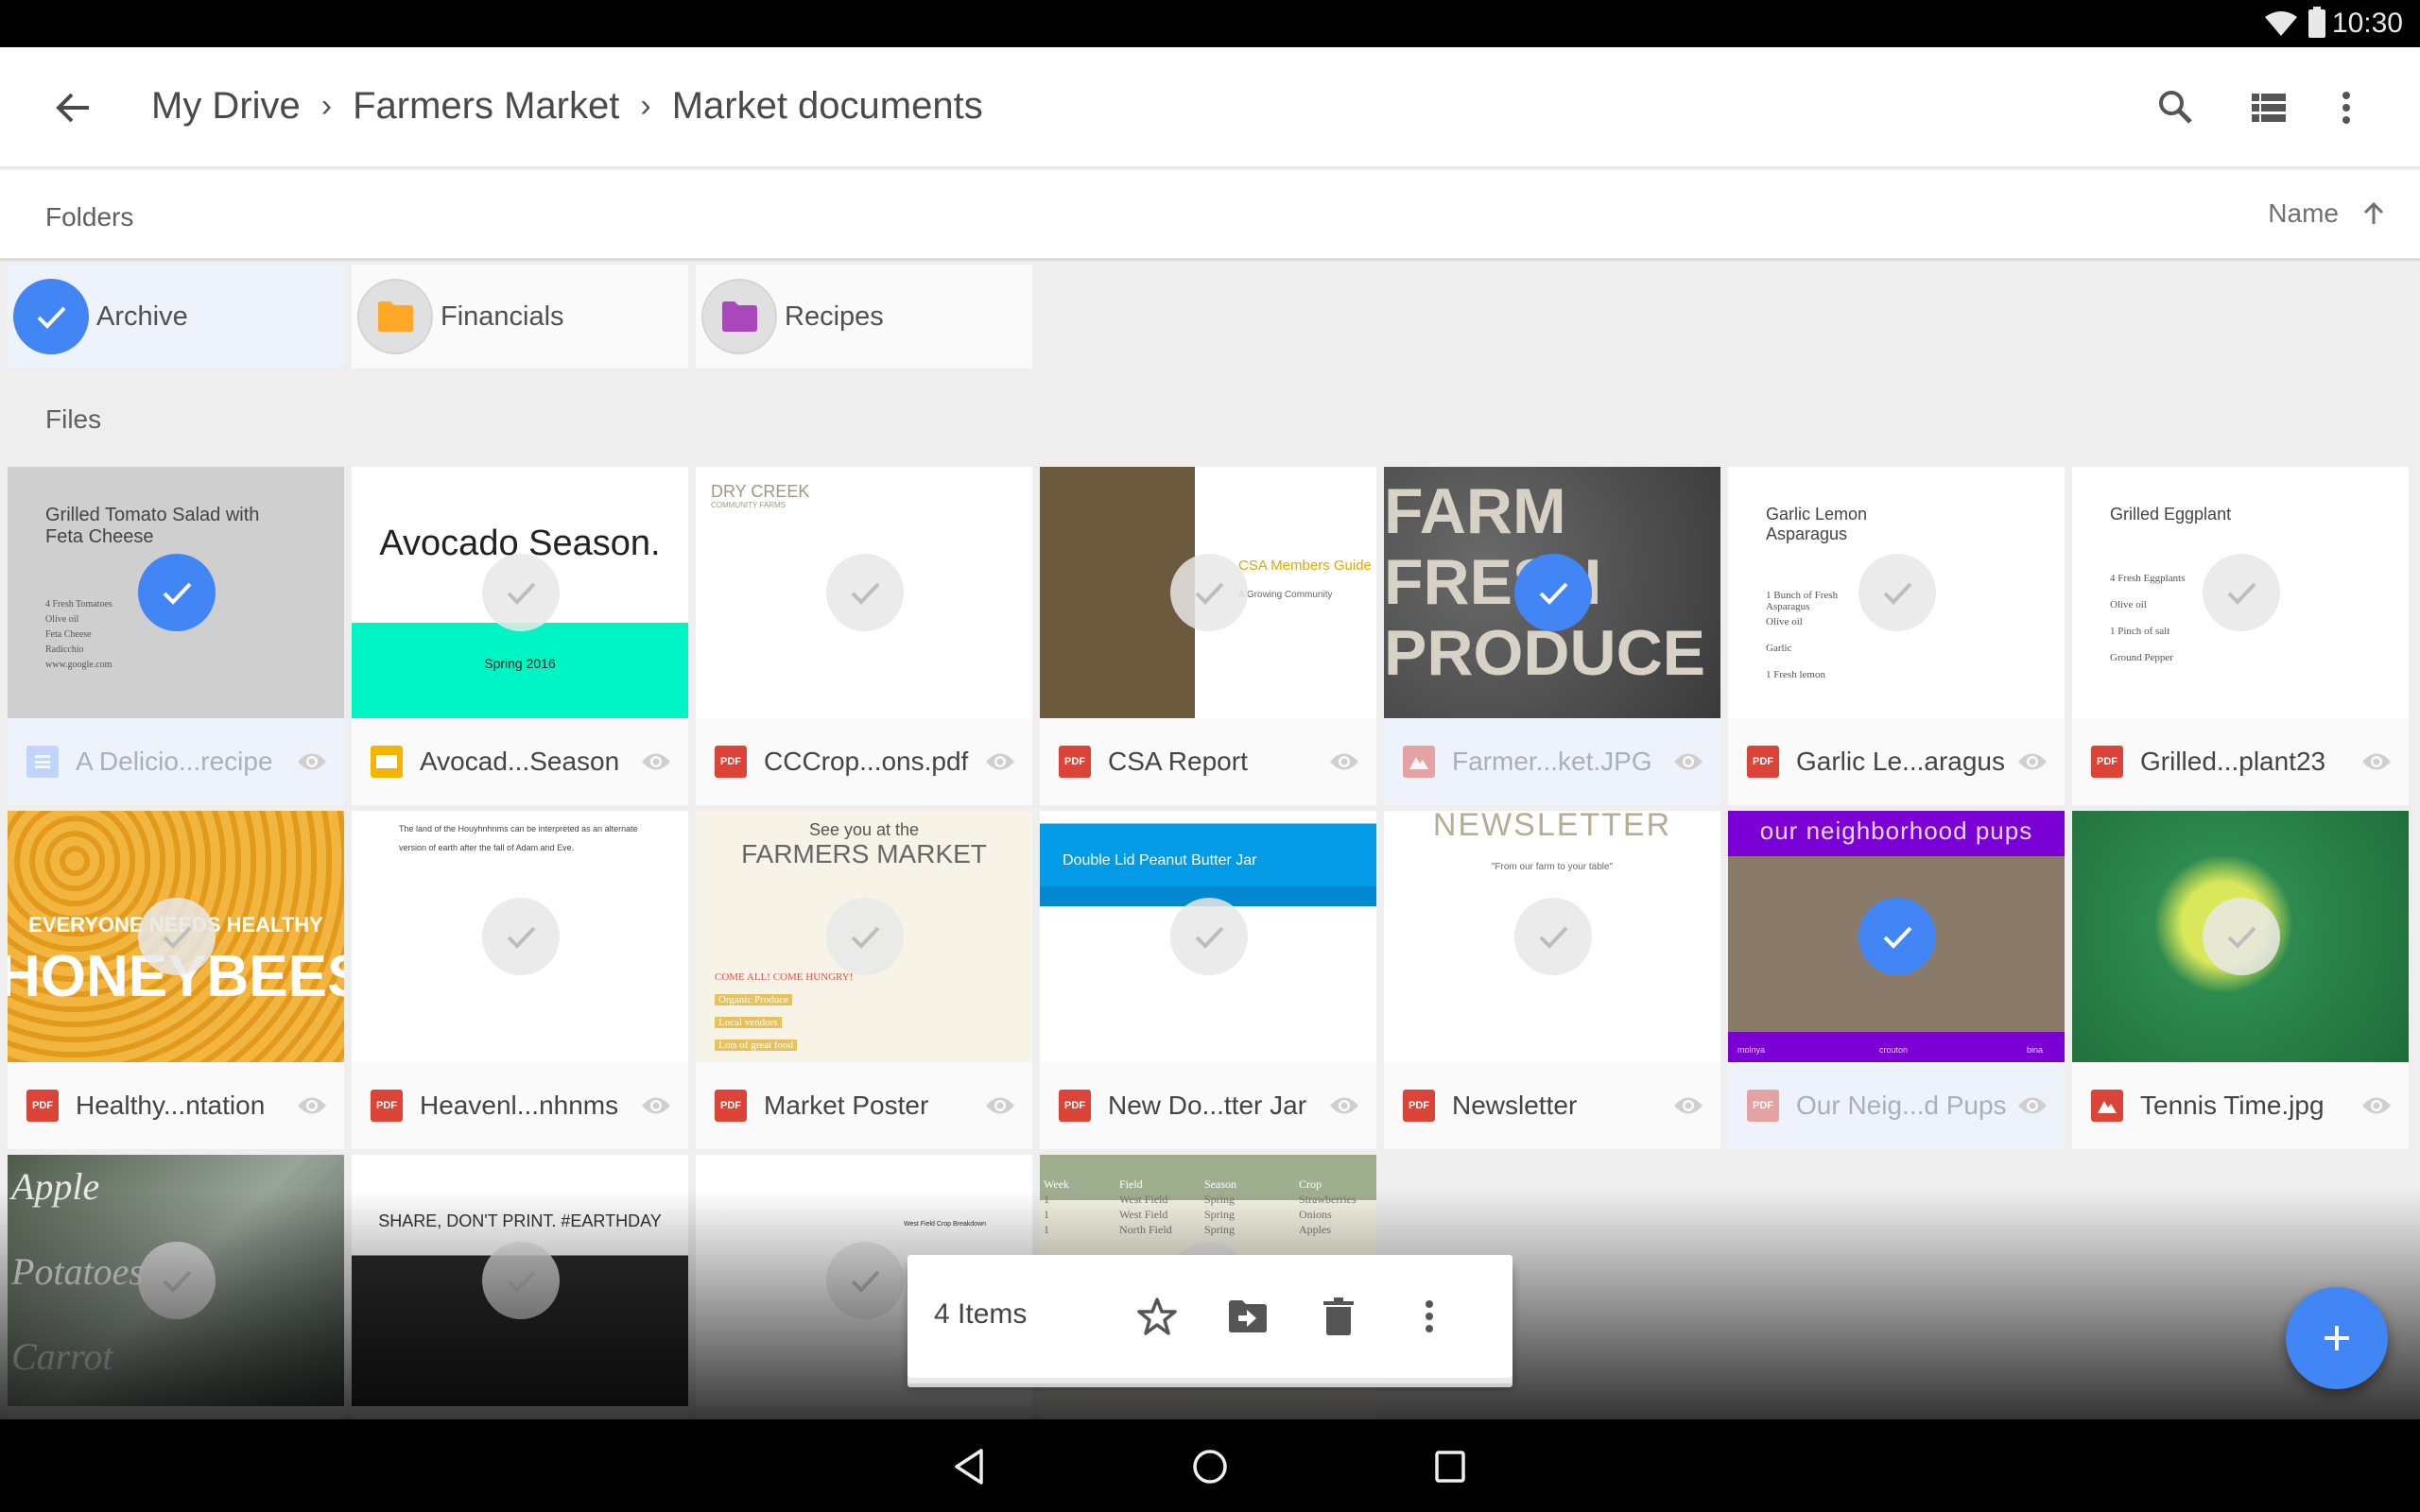 This screenshot has height=1512, width=2420. Describe the element at coordinates (77, 1271) in the screenshot. I see `thumbnail-line: Potatoes` at that location.